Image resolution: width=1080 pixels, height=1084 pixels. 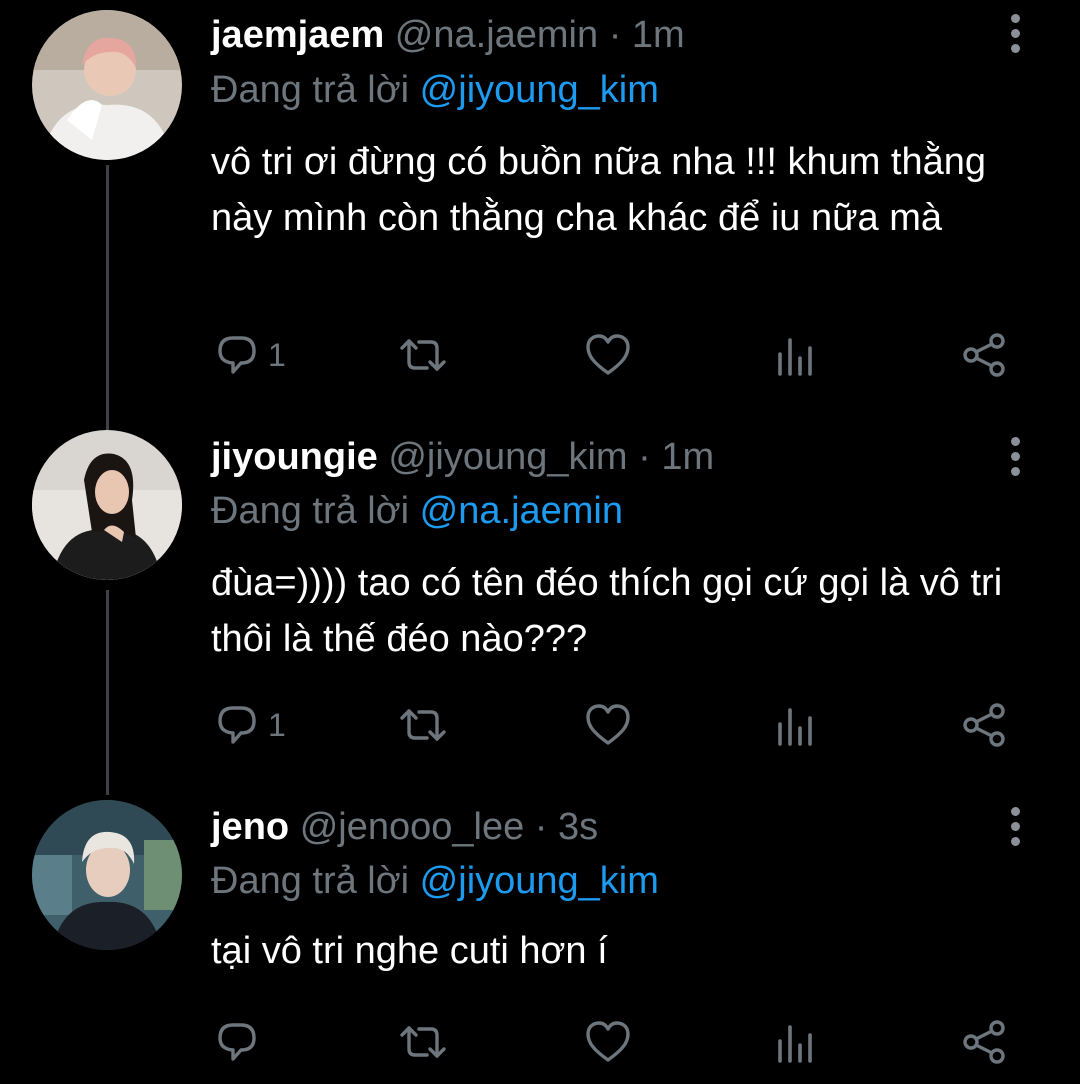 What do you see at coordinates (540, 1042) in the screenshot?
I see `action-bar` at bounding box center [540, 1042].